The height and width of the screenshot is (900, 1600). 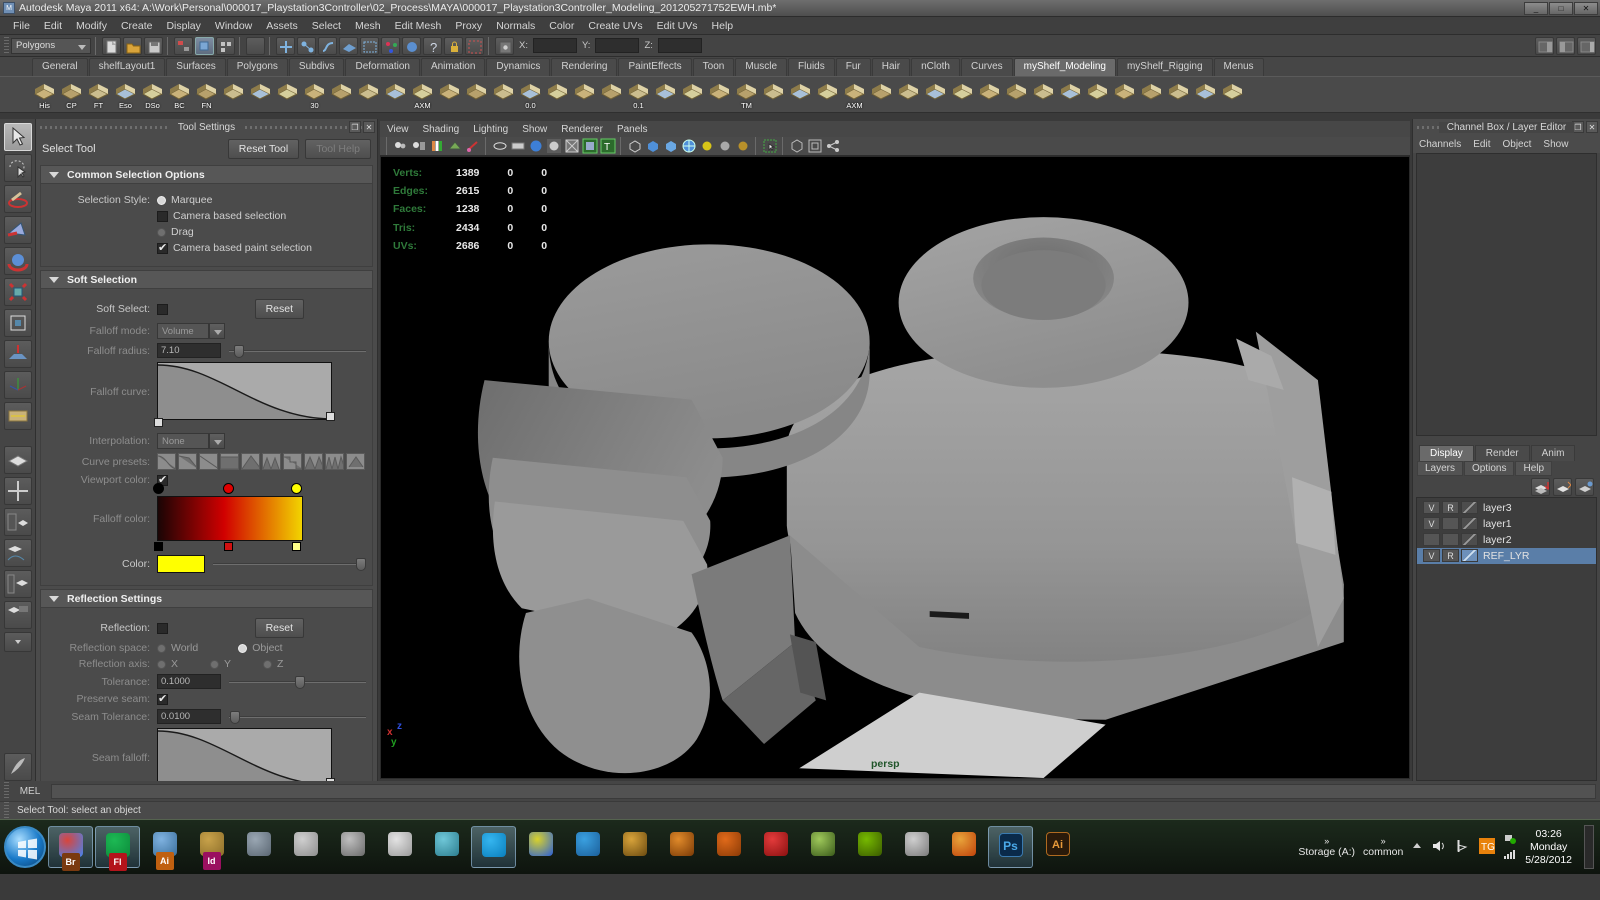 What do you see at coordinates (258, 847) in the screenshot?
I see `taskbar-button-3dsmax` at bounding box center [258, 847].